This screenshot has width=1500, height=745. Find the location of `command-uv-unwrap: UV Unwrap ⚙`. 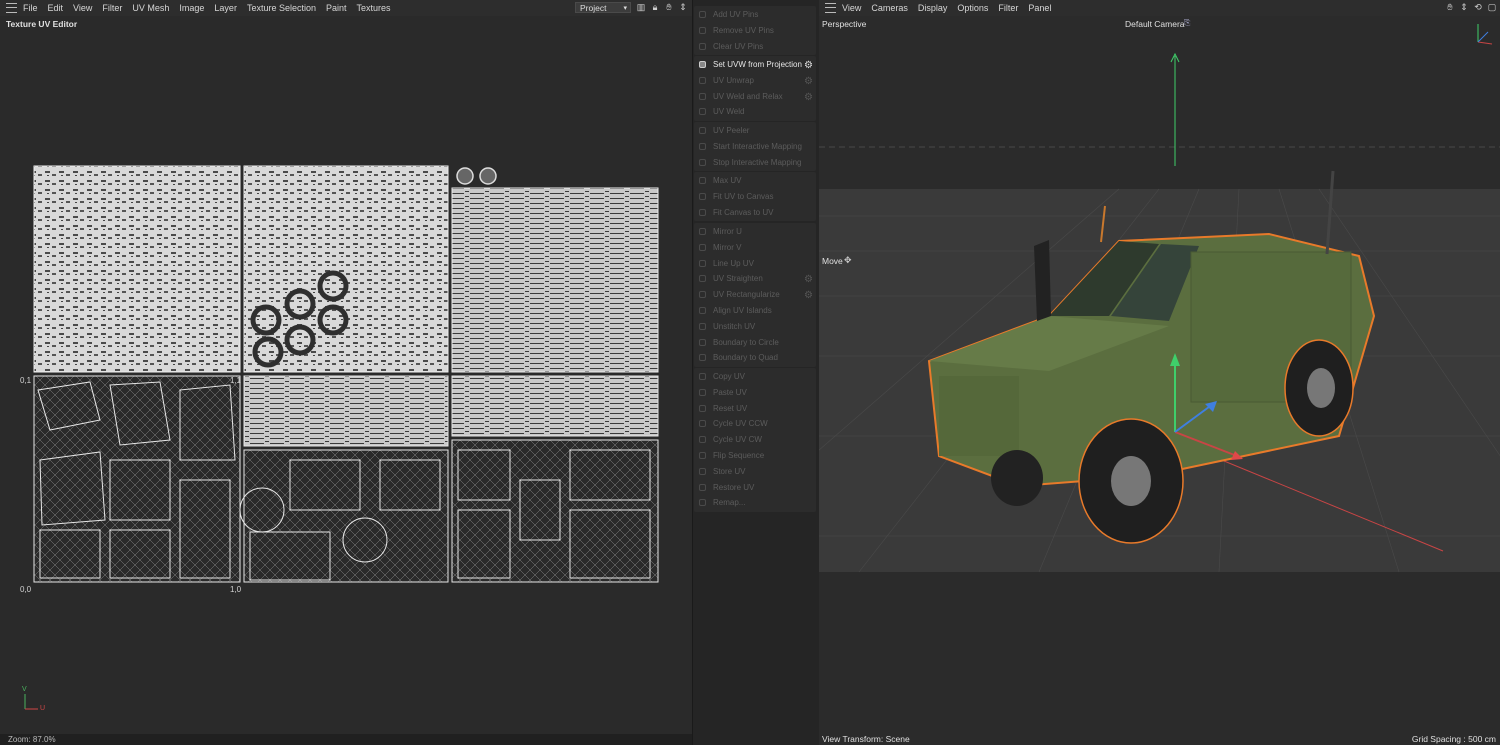

command-uv-unwrap: UV Unwrap ⚙ is located at coordinates (755, 80).